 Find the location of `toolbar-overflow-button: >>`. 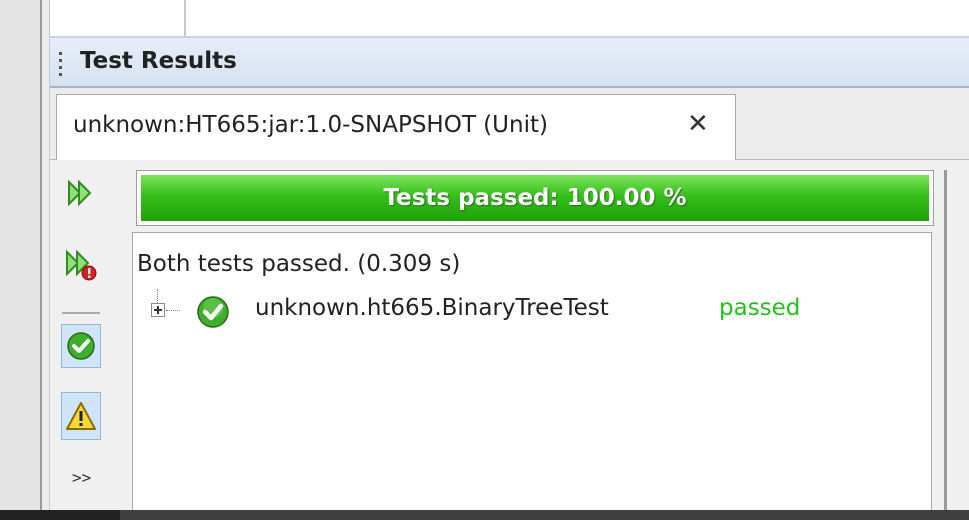

toolbar-overflow-button: >> is located at coordinates (81, 477).